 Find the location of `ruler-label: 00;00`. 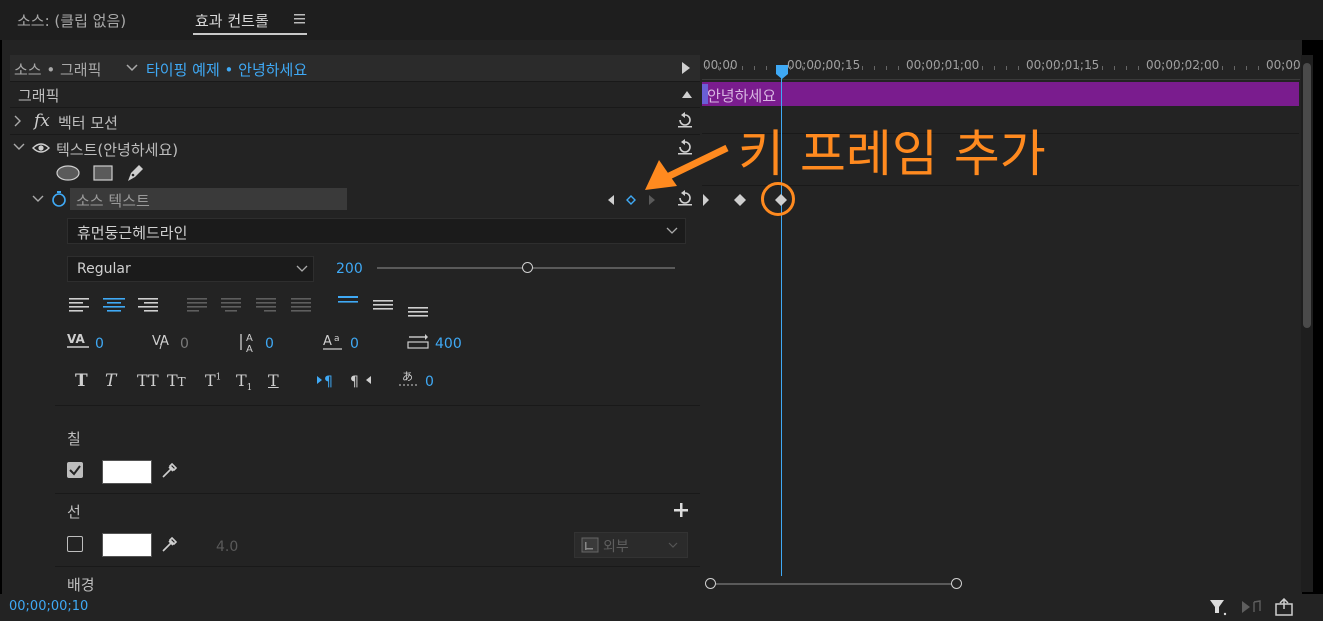

ruler-label: 00;00 is located at coordinates (1283, 65).